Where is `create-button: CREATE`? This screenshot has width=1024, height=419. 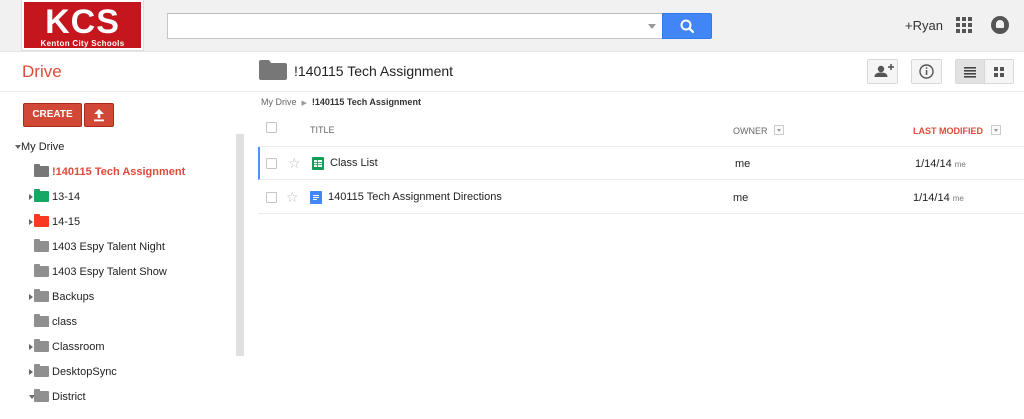 create-button: CREATE is located at coordinates (52, 115).